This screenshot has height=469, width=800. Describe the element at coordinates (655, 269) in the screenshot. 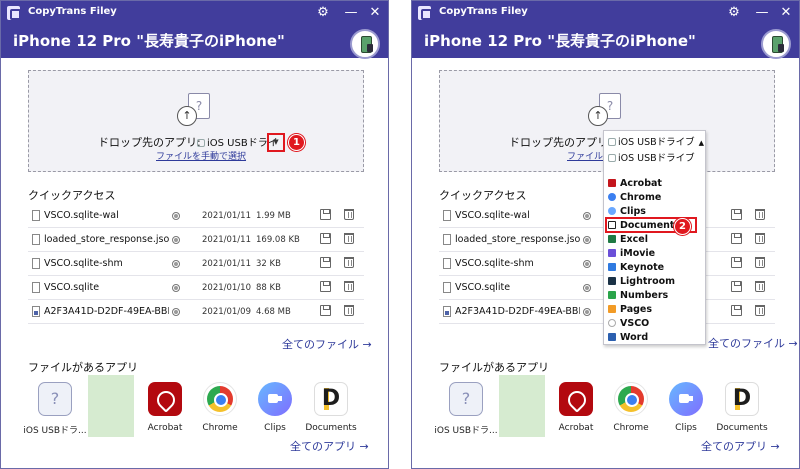

I see `dropdown-option-keynote: Keynote` at that location.